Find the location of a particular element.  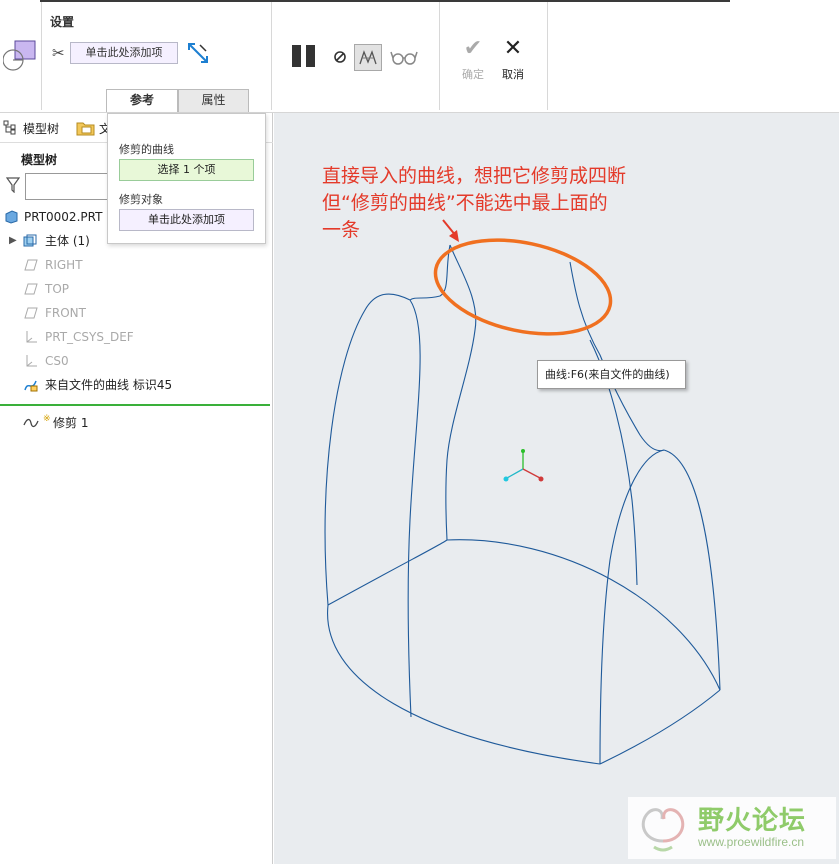

tree-item-label: RIGHT is located at coordinates (64, 265).